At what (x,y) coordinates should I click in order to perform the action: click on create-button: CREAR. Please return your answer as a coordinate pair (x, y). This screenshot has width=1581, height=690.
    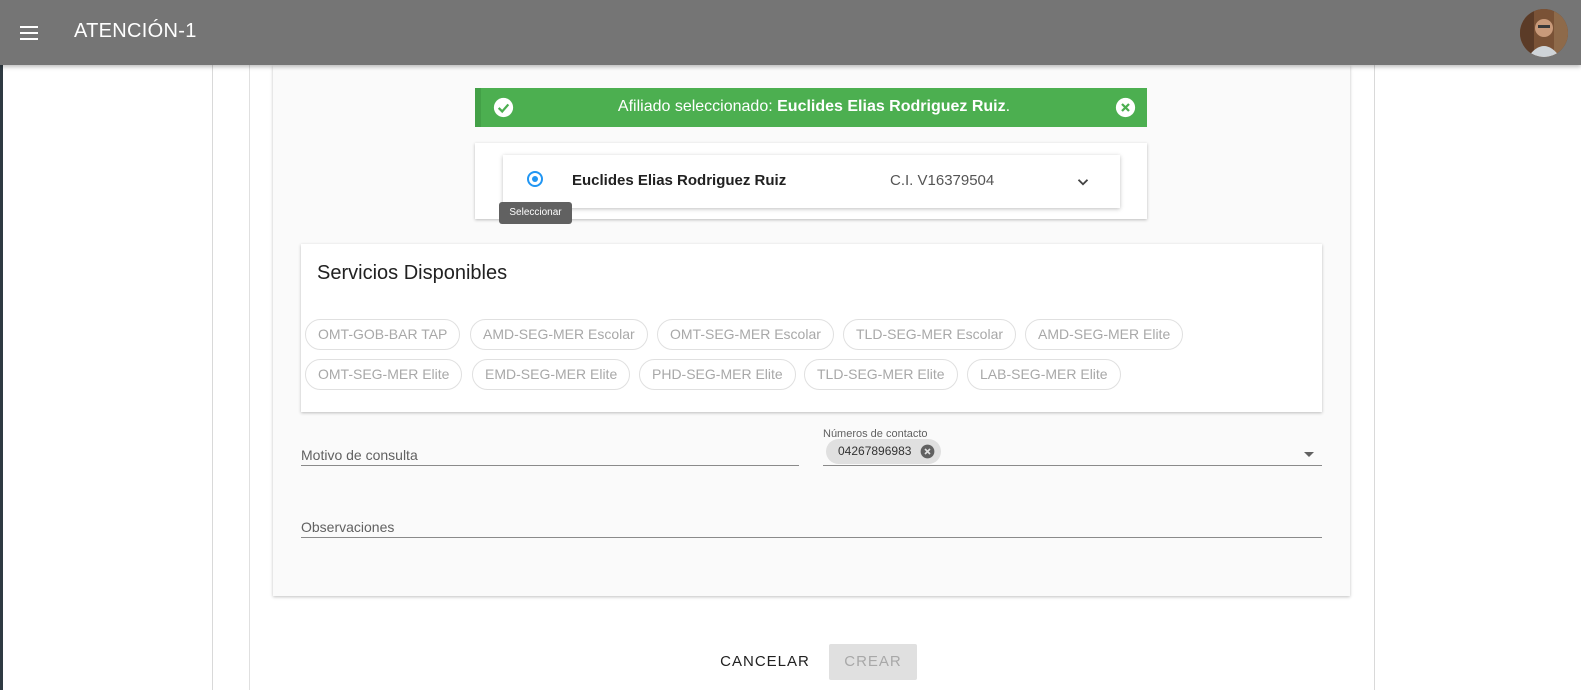
    Looking at the image, I should click on (873, 662).